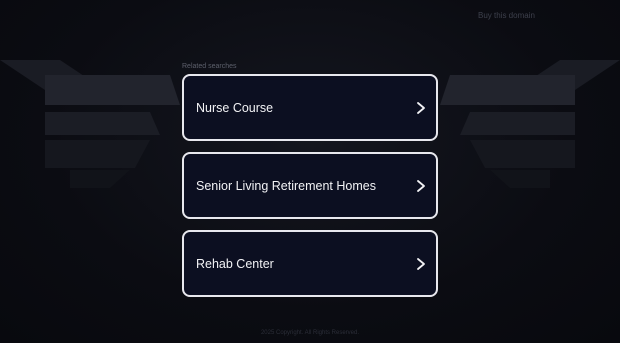  What do you see at coordinates (235, 263) in the screenshot?
I see `result-label: Rehab Center` at bounding box center [235, 263].